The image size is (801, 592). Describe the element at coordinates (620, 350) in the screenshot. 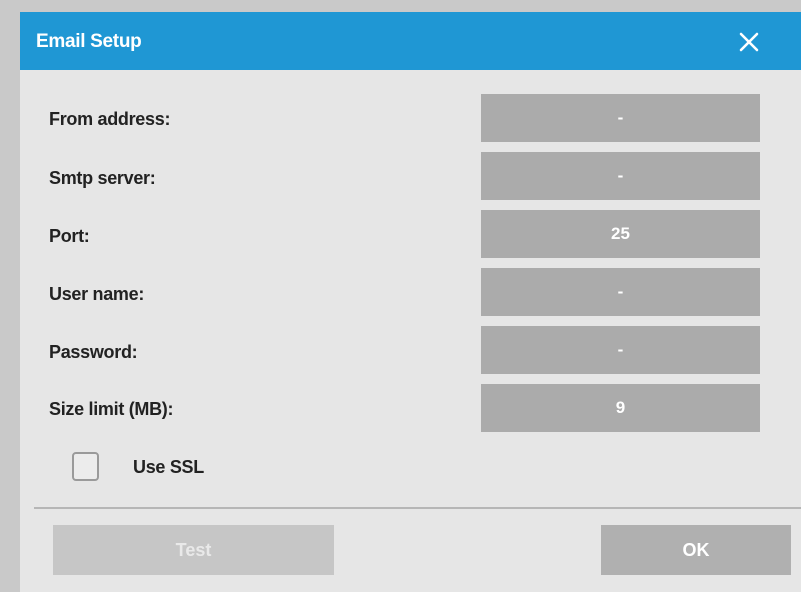

I see `password-field: -` at that location.